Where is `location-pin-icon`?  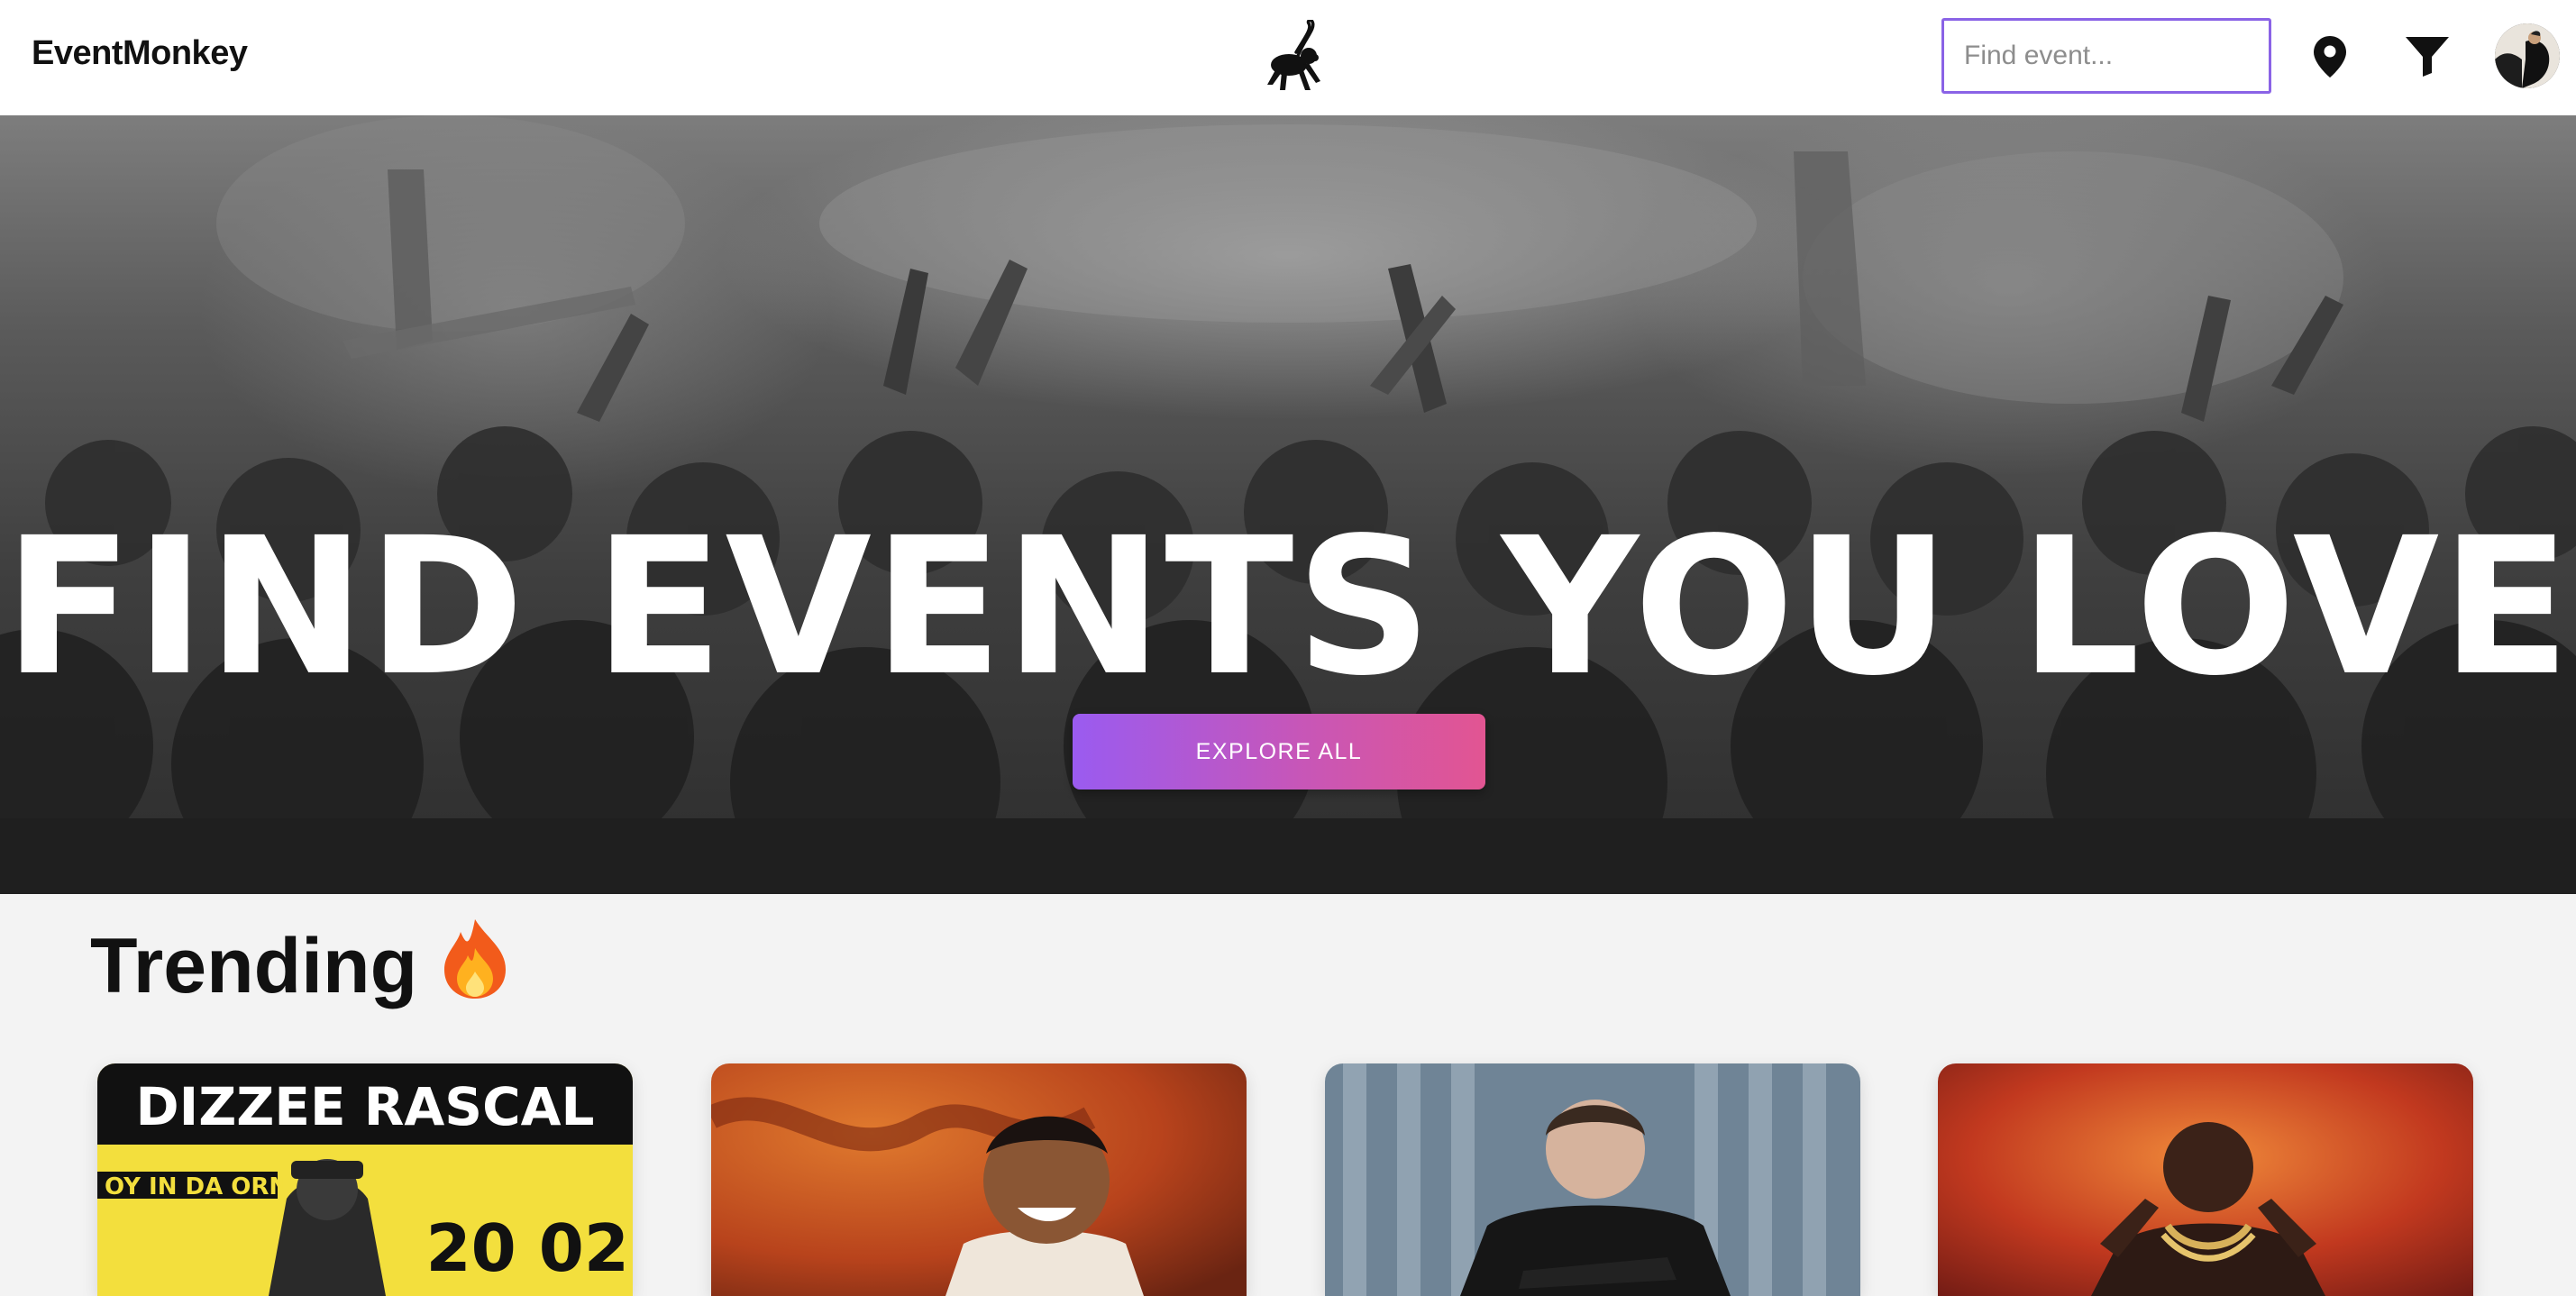 location-pin-icon is located at coordinates (2330, 57).